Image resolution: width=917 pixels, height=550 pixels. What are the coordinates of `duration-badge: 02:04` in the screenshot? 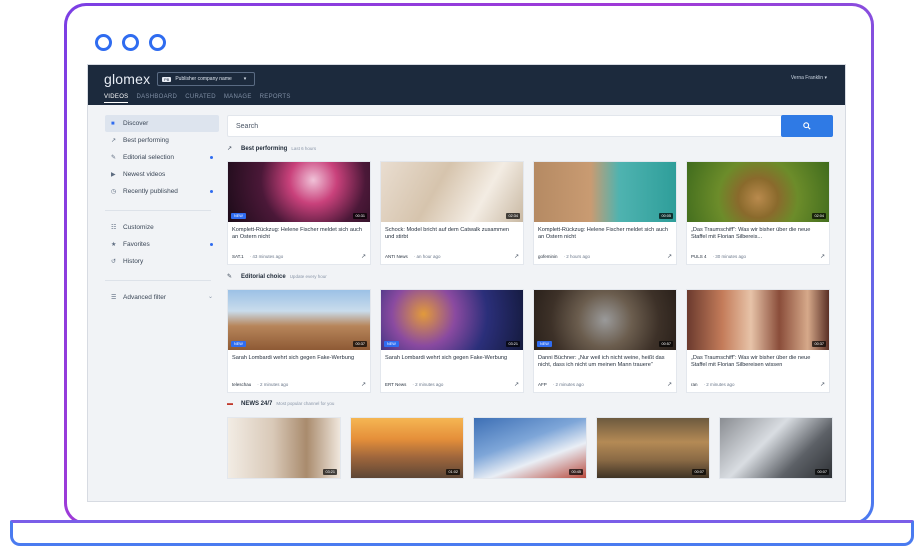 It's located at (819, 216).